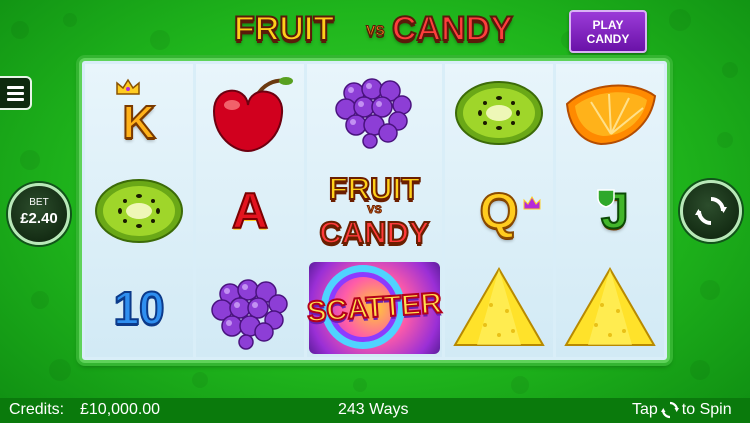  I want to click on bet-value: £2.40, so click(39, 218).